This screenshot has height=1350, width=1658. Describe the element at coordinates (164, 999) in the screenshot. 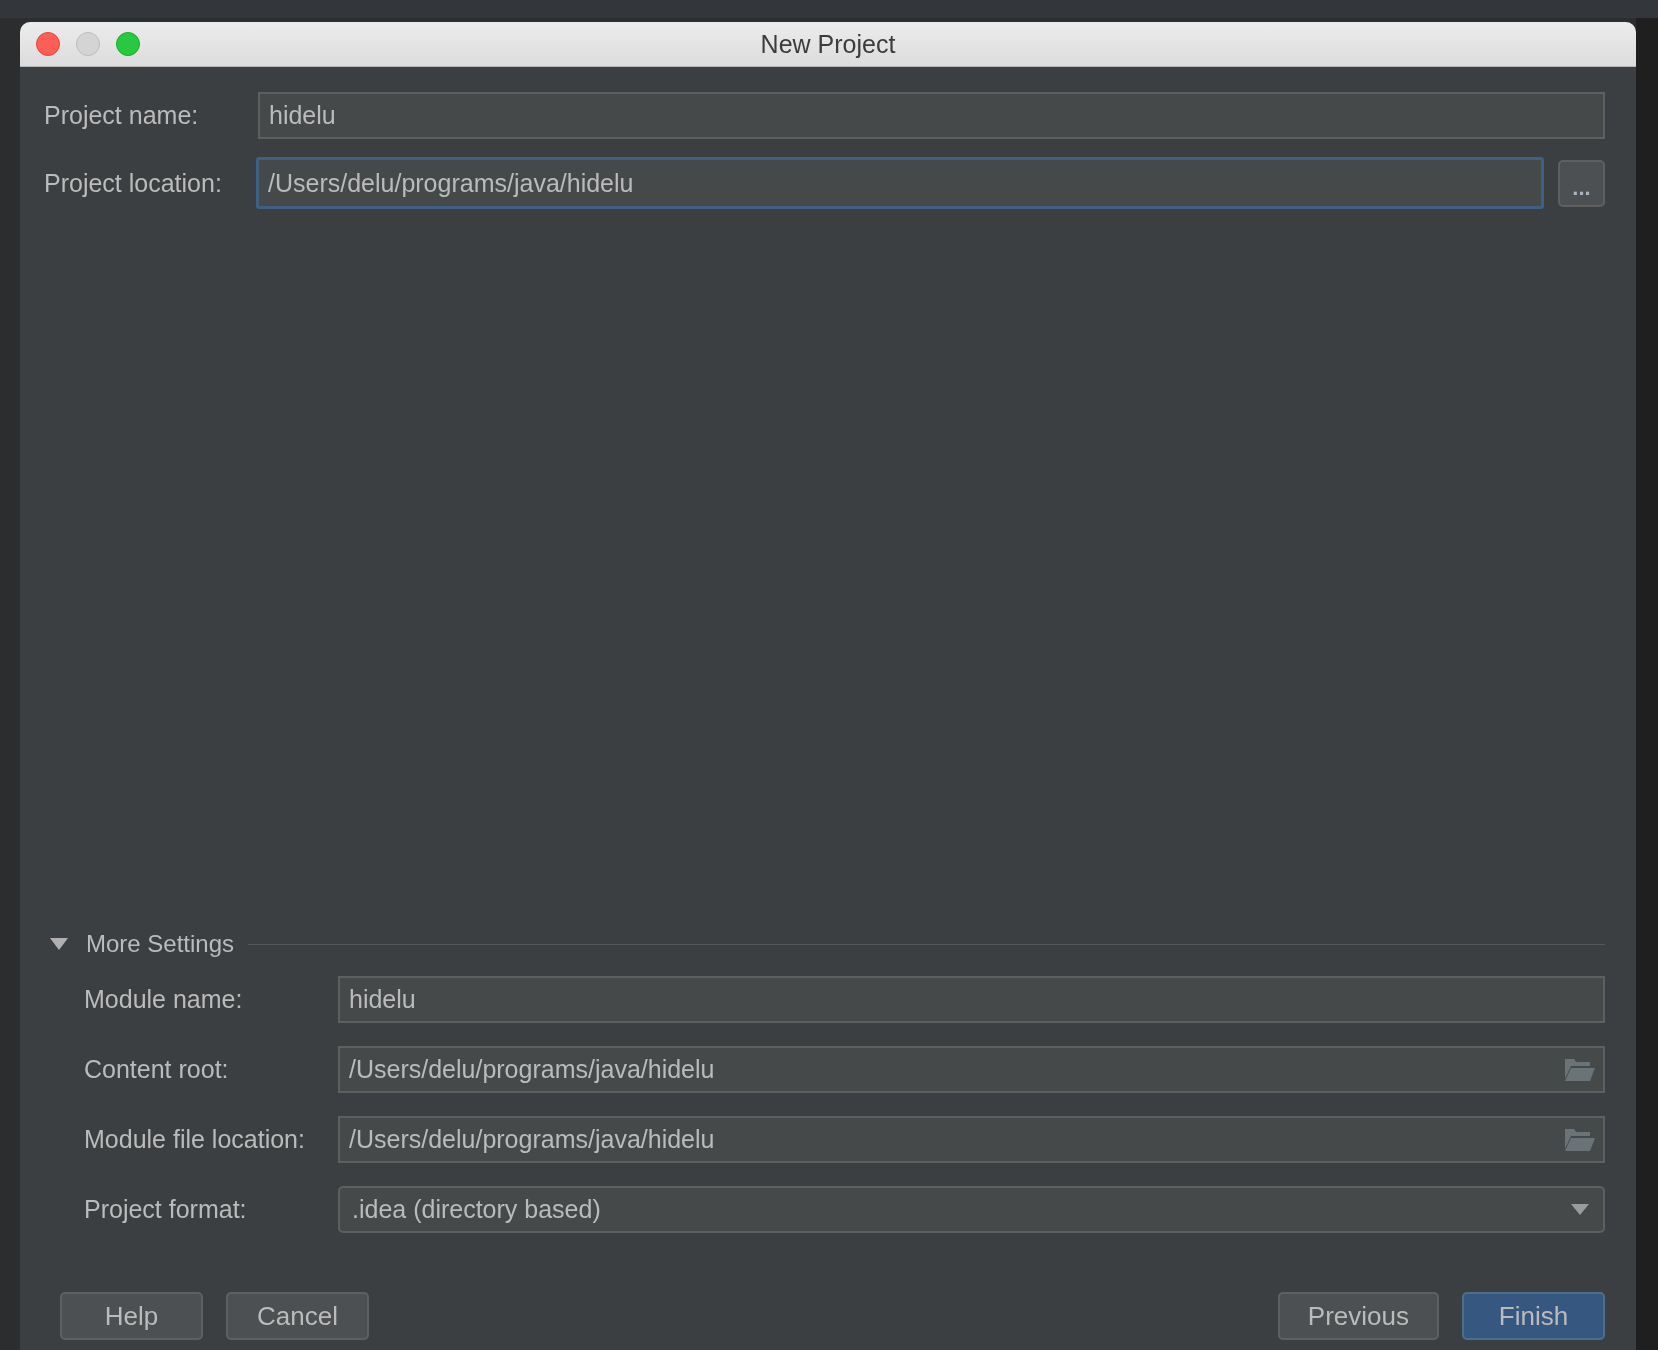

I see `field-label: Module name:` at that location.